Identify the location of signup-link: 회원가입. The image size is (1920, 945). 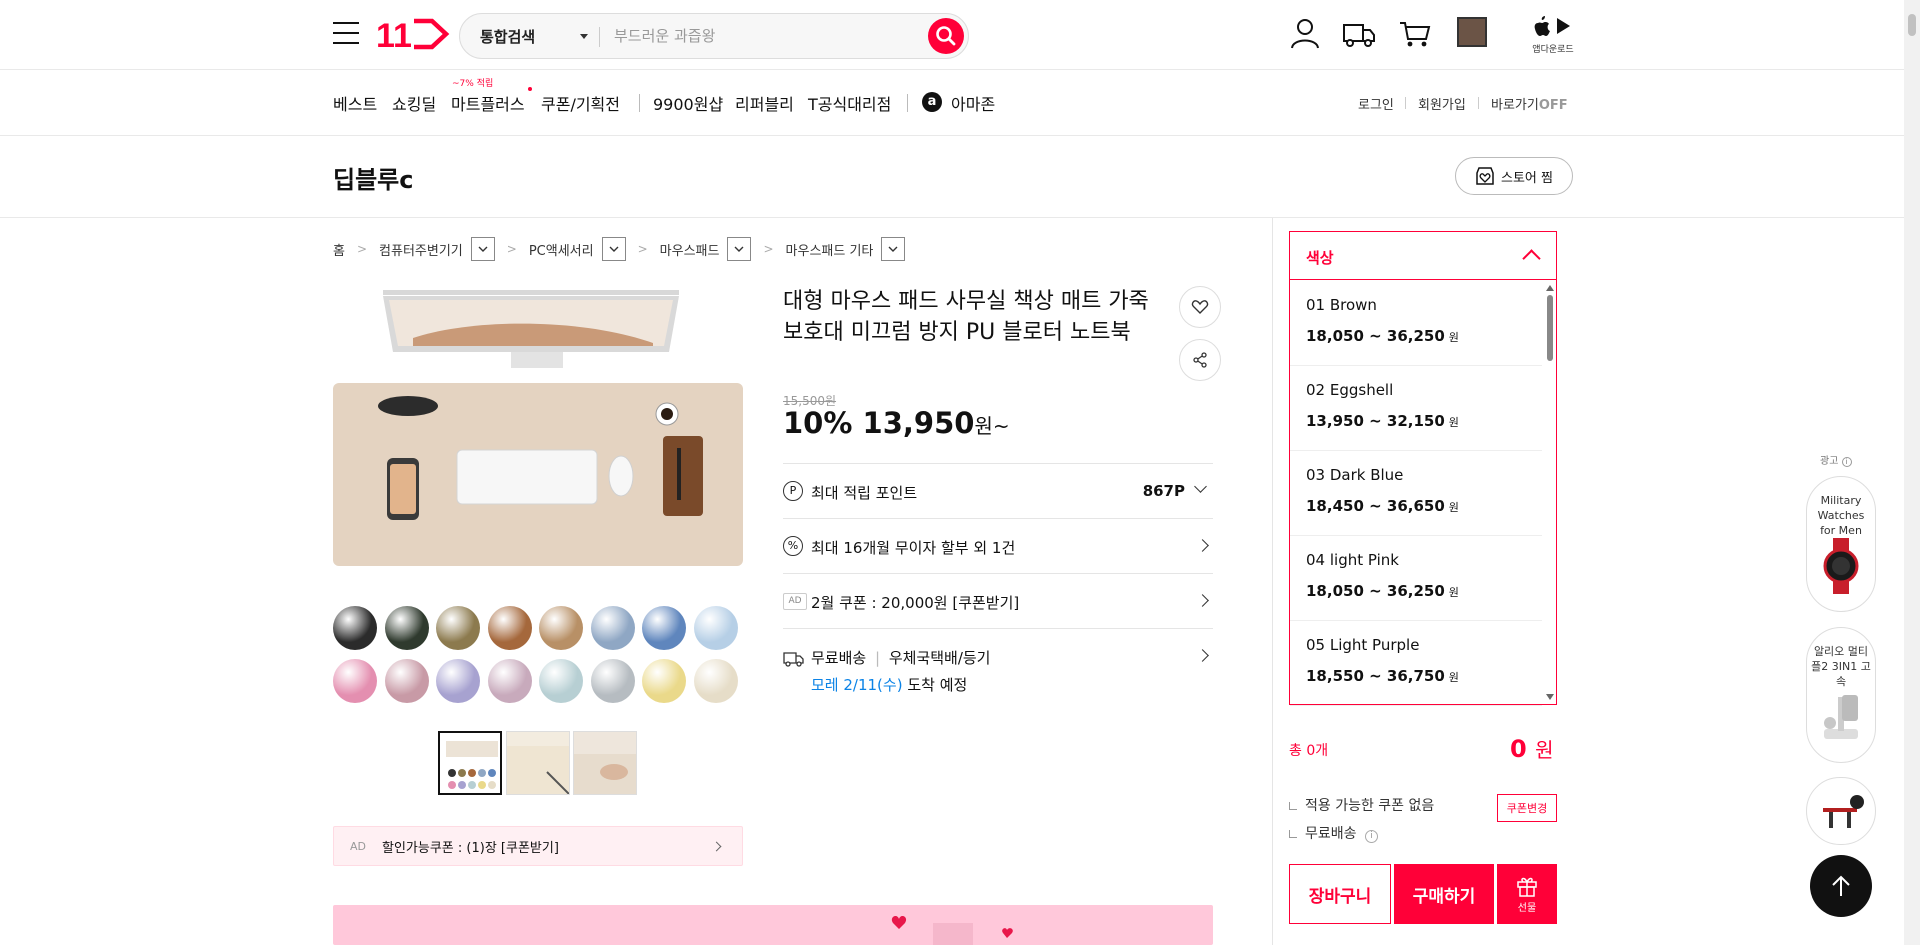
(1442, 103).